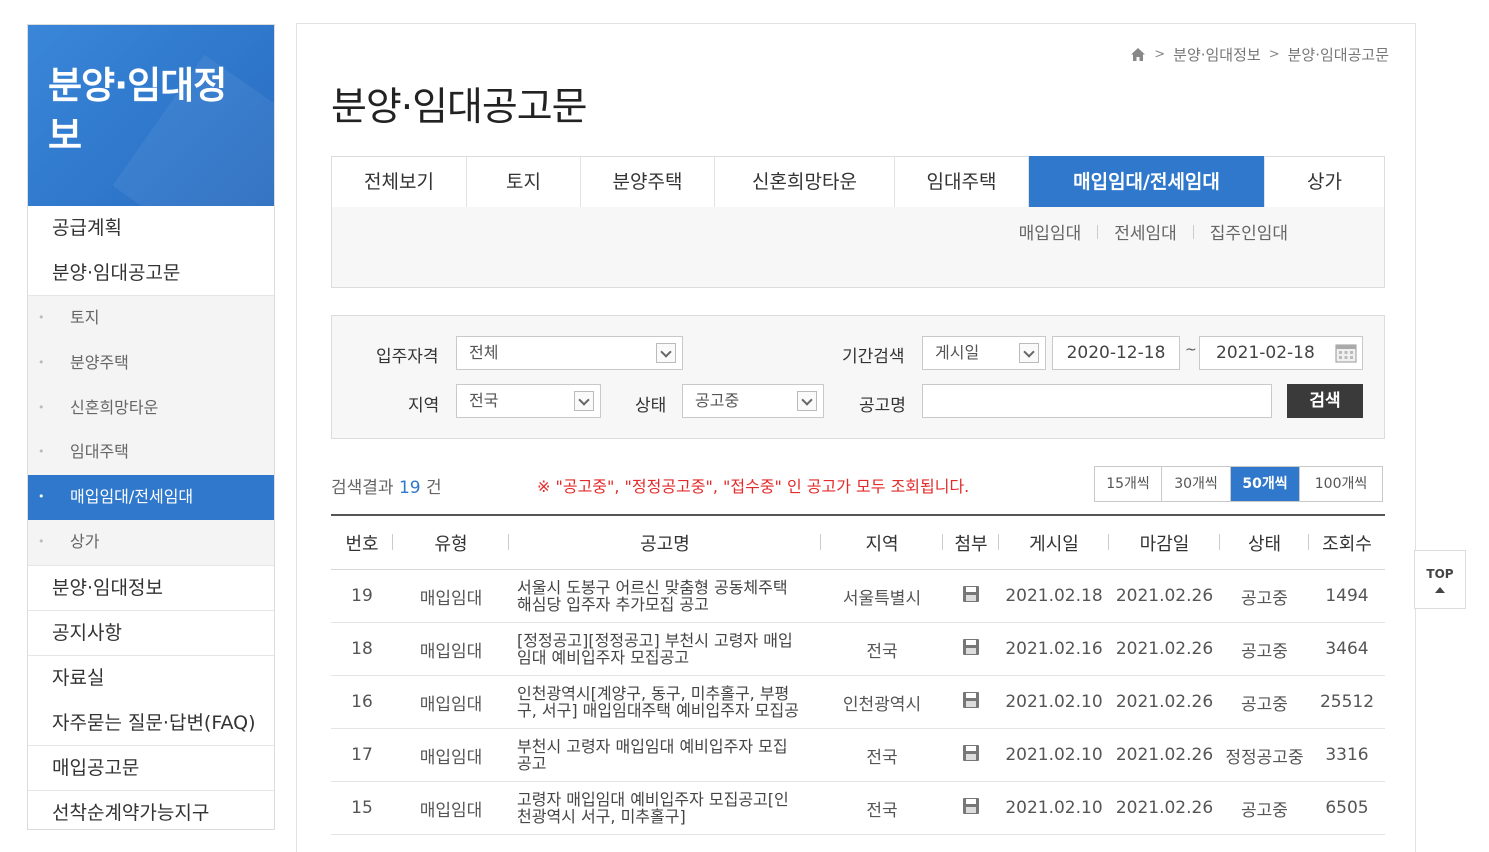  What do you see at coordinates (151, 363) in the screenshot?
I see `sidebar-subitem-sale-housing: 분양주택` at bounding box center [151, 363].